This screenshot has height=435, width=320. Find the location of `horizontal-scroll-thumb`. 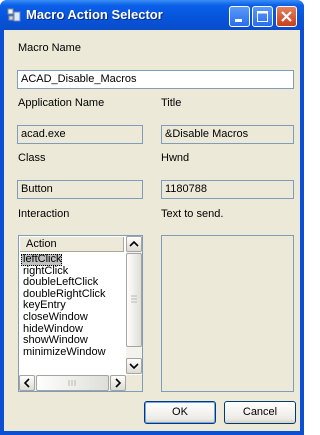

horizontal-scroll-thumb is located at coordinates (72, 383).